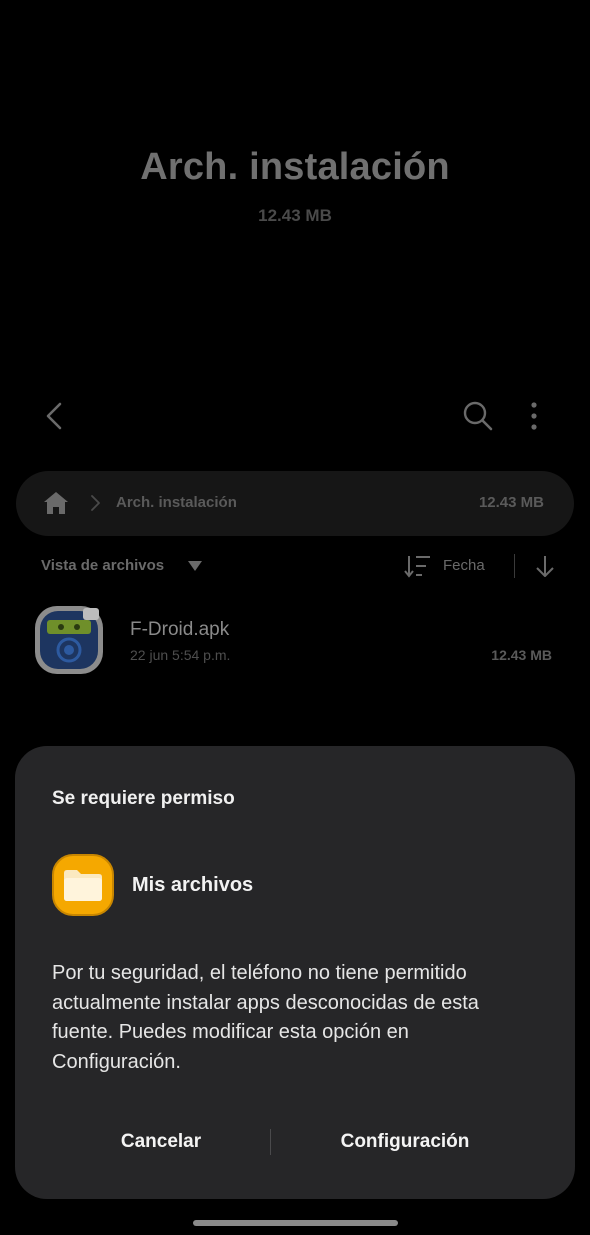  What do you see at coordinates (195, 566) in the screenshot?
I see `caret-down-icon` at bounding box center [195, 566].